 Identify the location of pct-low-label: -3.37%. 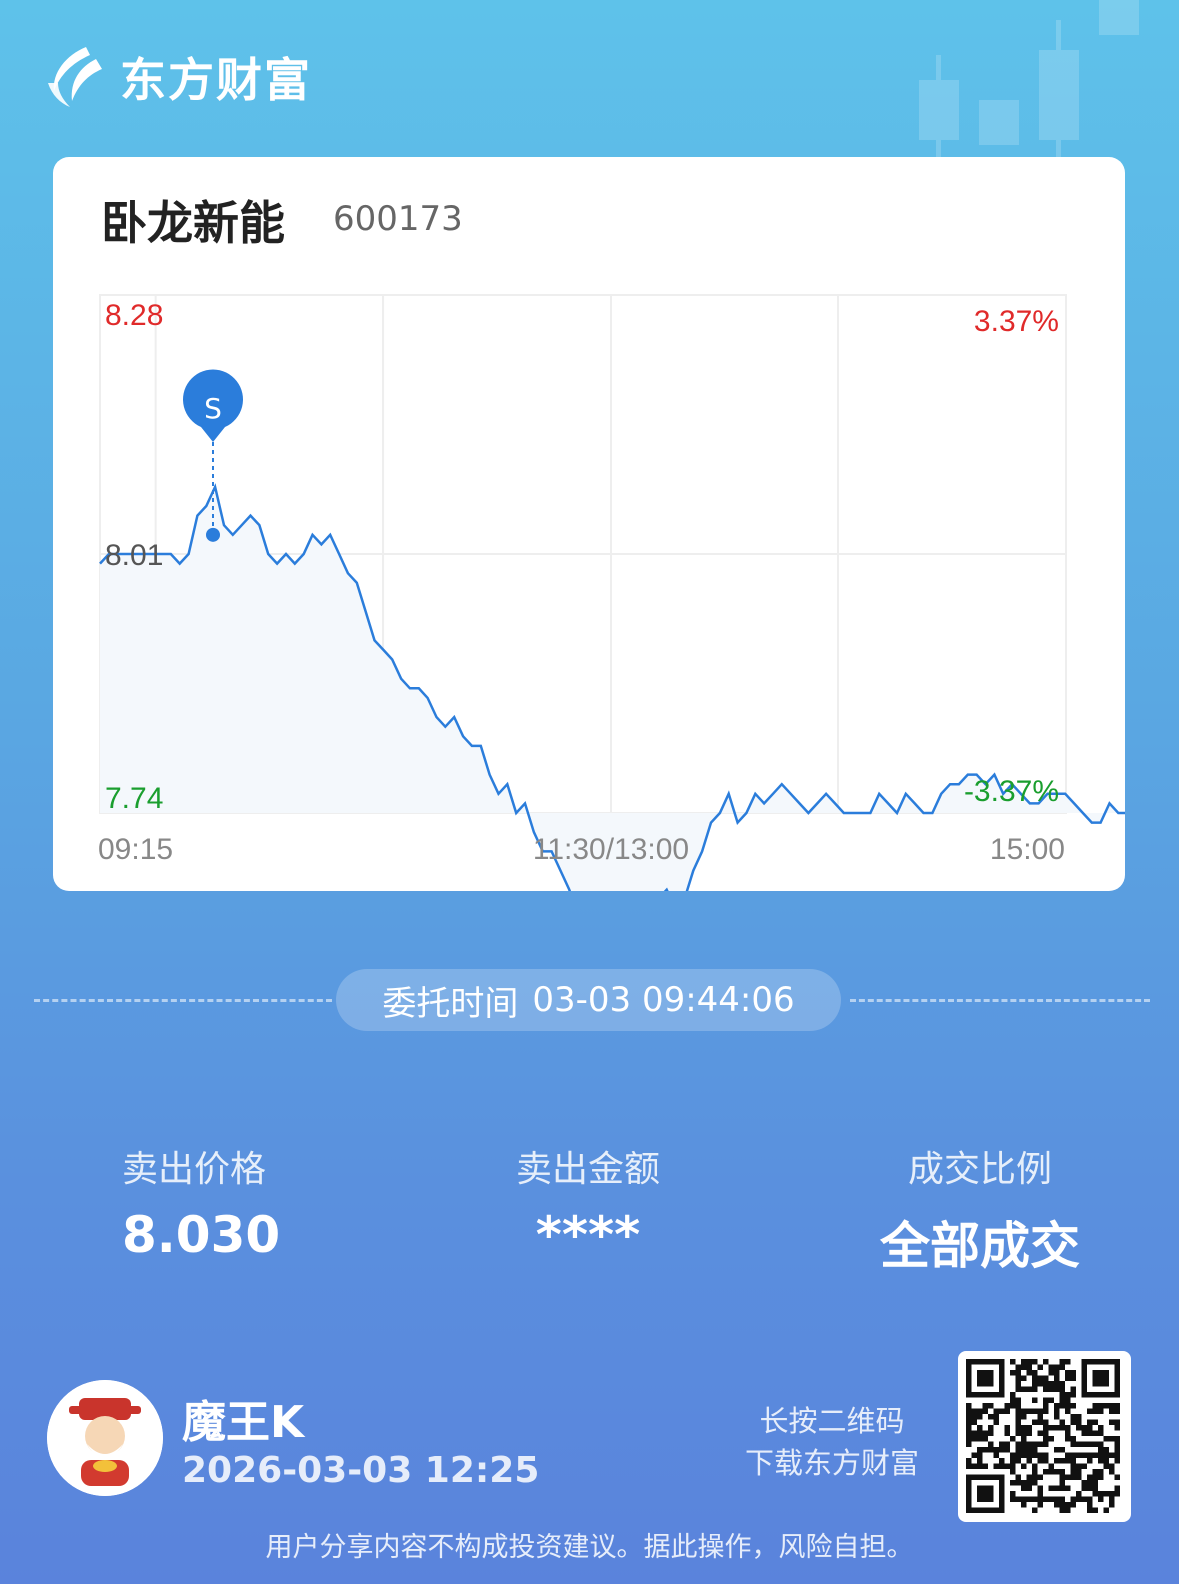
(1011, 791).